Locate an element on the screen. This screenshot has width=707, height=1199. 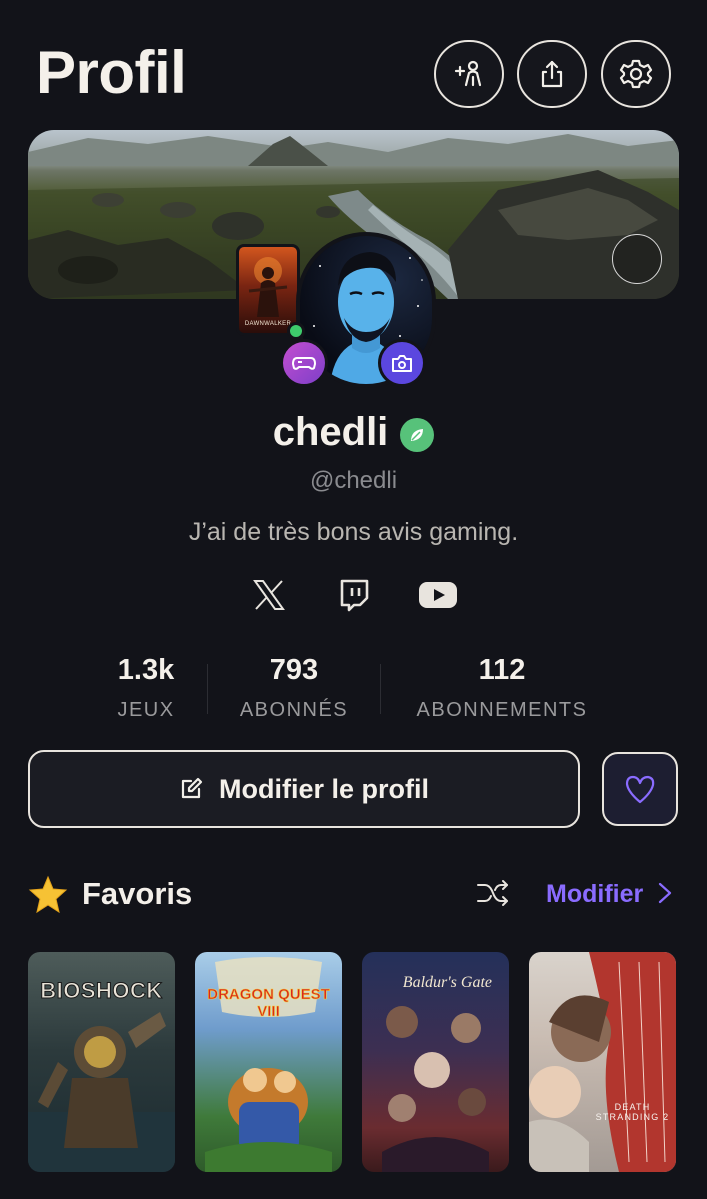
user-handle: @chedli is located at coordinates (353, 480).